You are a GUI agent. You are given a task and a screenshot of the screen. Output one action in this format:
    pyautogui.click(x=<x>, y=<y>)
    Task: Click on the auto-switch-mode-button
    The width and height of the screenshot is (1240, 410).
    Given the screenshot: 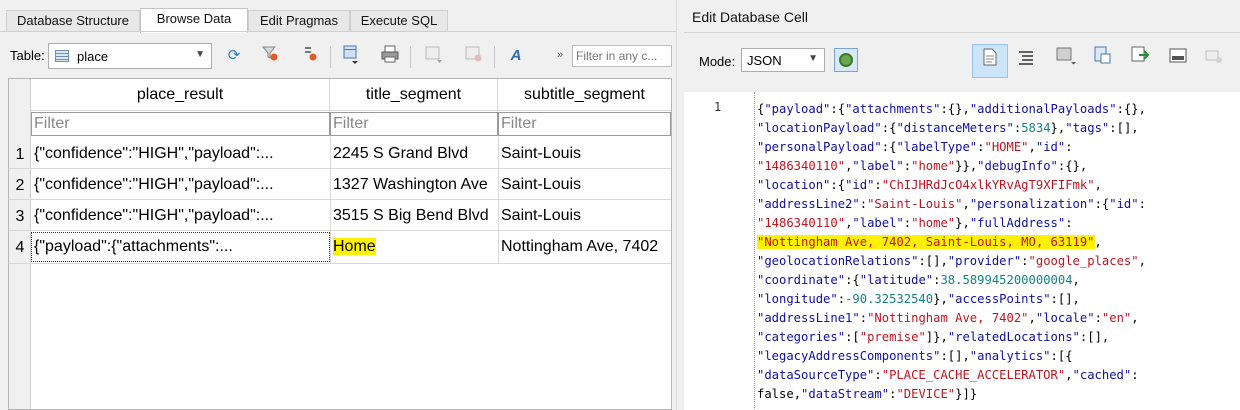 What is the action you would take?
    pyautogui.click(x=846, y=60)
    